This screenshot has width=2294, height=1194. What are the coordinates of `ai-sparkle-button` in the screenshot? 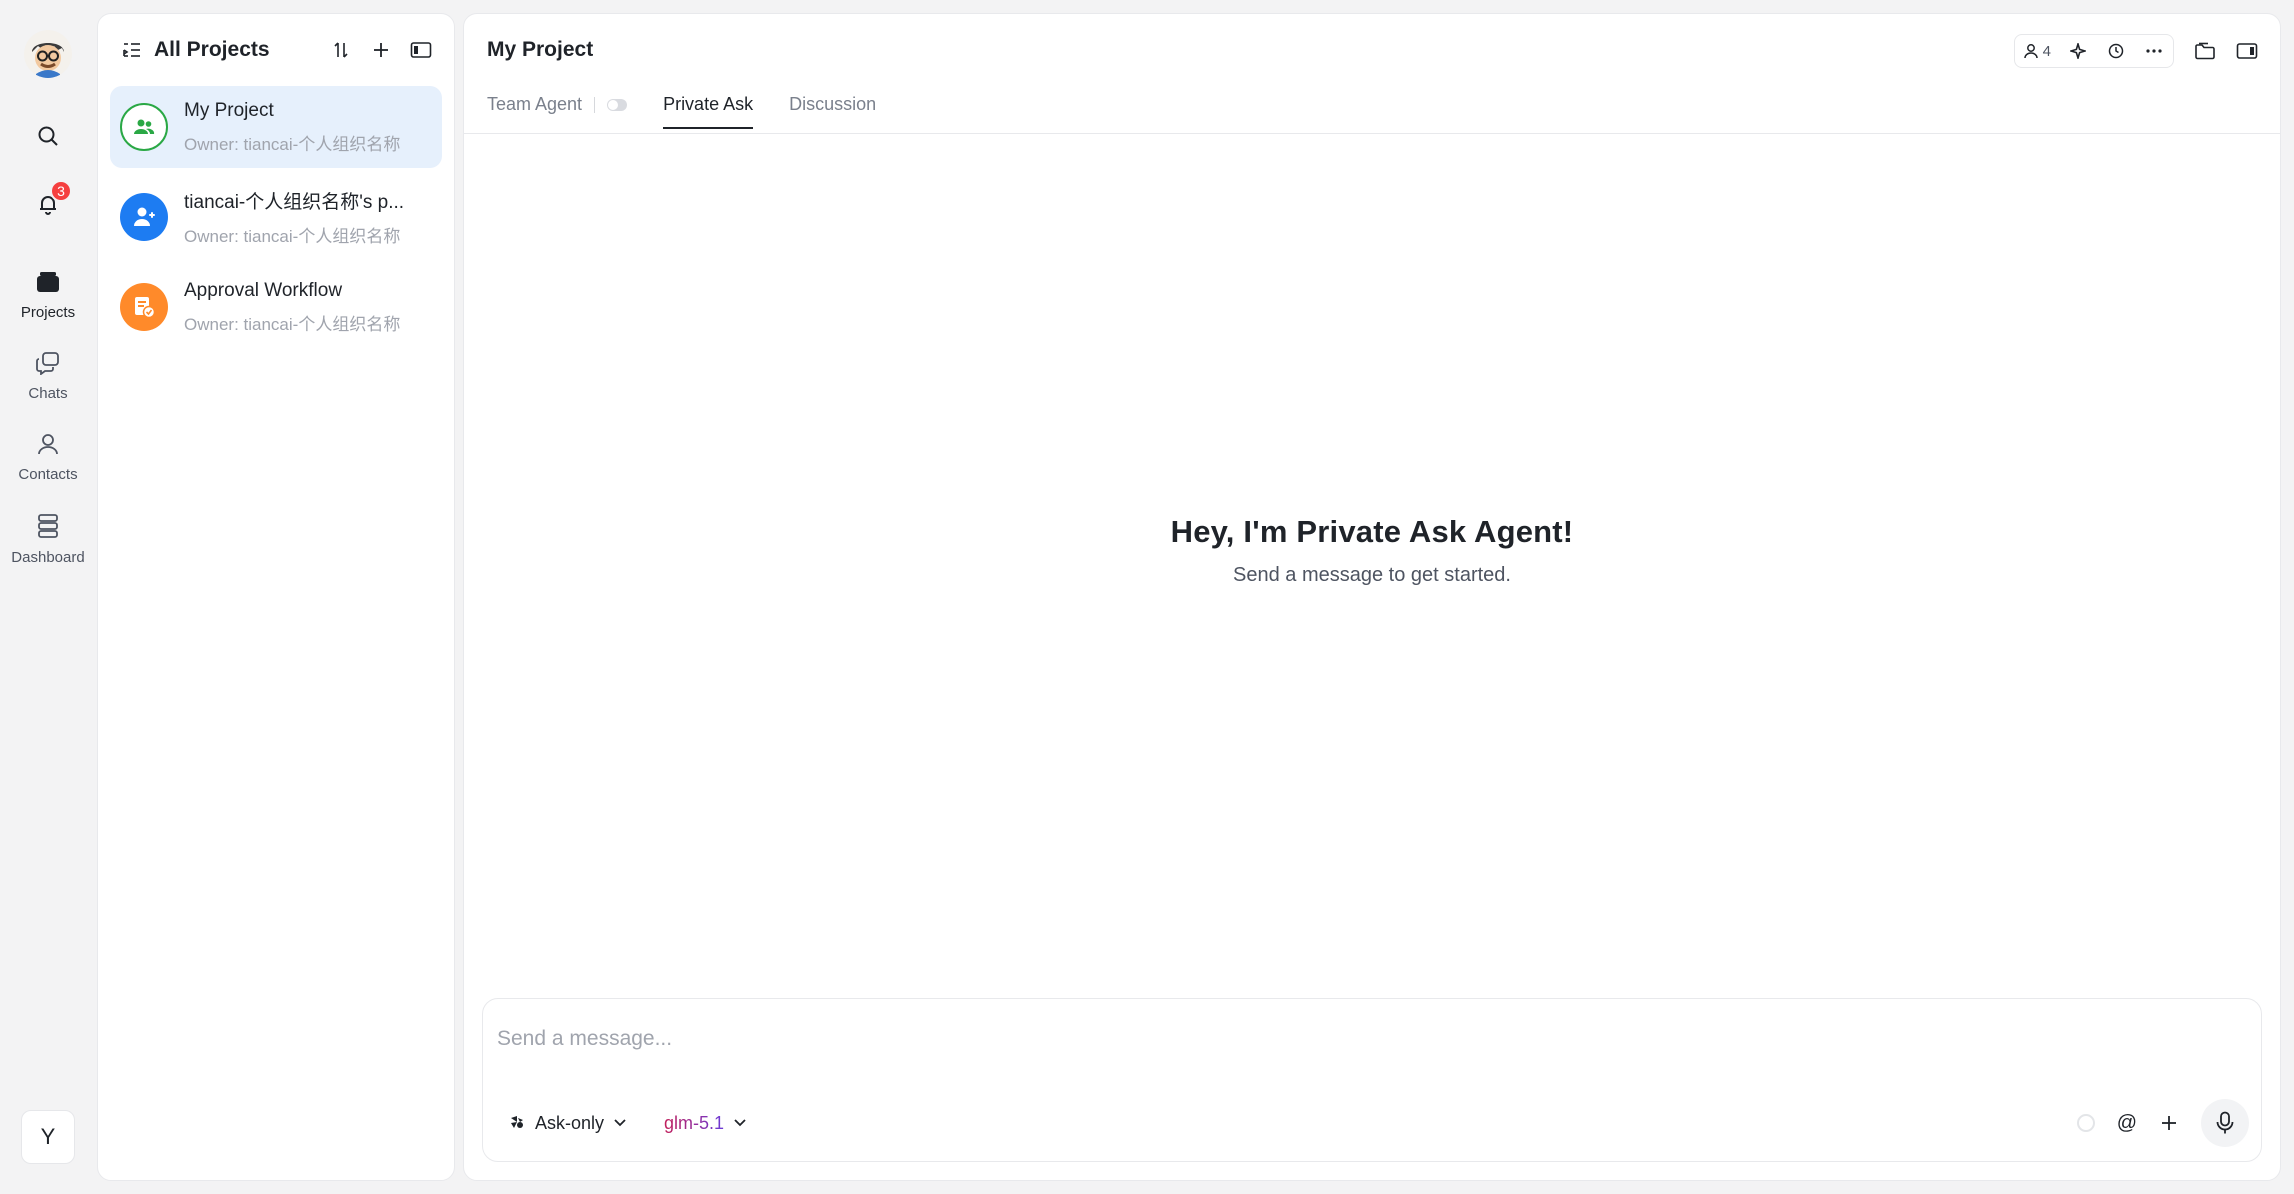 It's located at (2078, 51).